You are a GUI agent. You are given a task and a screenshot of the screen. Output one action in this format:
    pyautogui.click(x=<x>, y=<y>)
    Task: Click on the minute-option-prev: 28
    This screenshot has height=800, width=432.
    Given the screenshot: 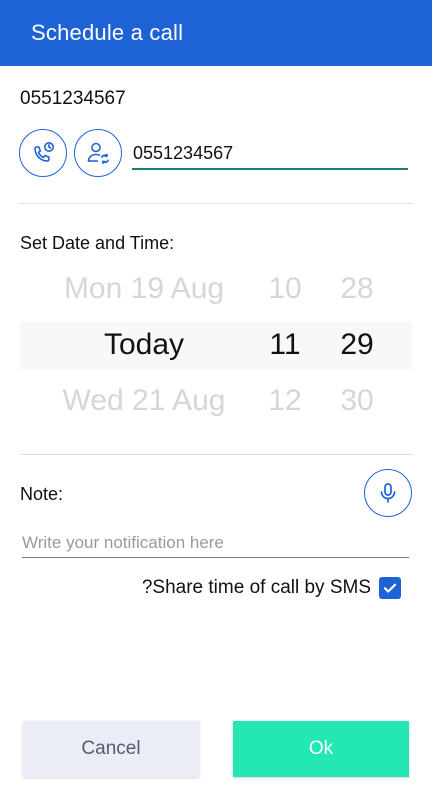 What is the action you would take?
    pyautogui.click(x=357, y=289)
    